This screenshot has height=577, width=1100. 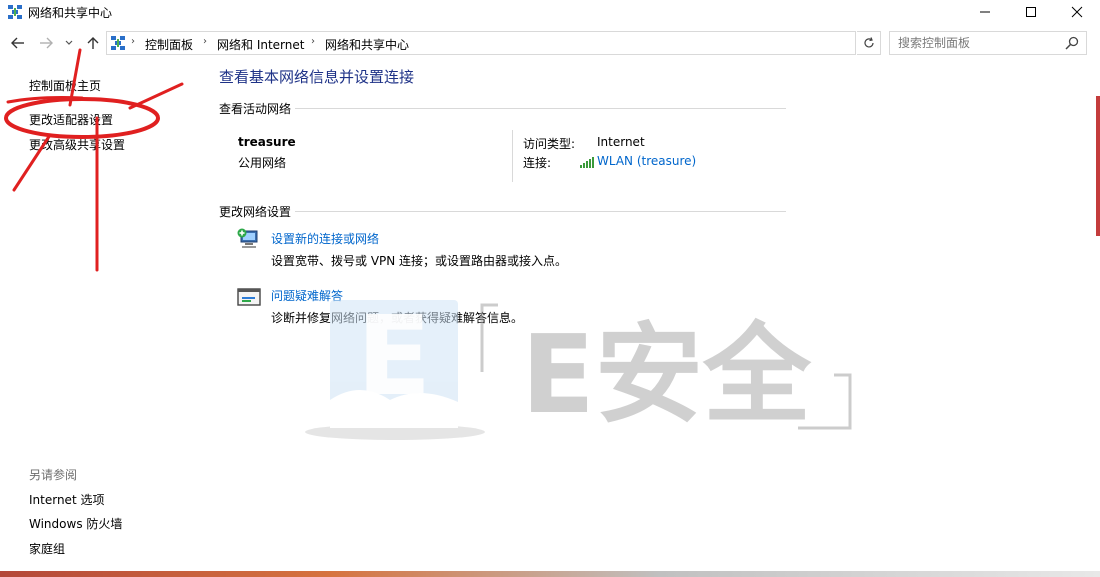 I want to click on access-type-label: 访问类型:, so click(x=549, y=144).